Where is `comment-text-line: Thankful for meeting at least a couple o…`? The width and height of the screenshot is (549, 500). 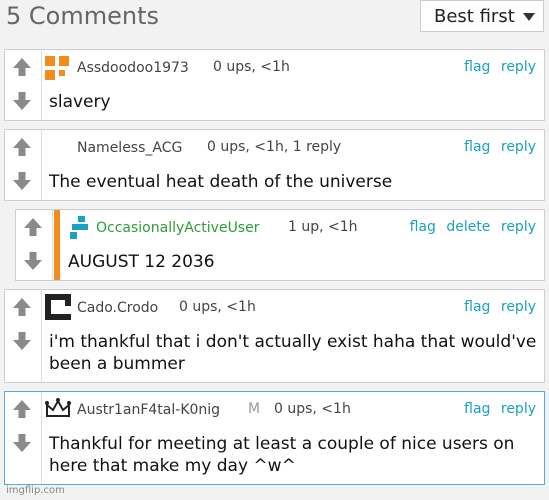 comment-text-line: Thankful for meeting at least a couple o… is located at coordinates (282, 444).